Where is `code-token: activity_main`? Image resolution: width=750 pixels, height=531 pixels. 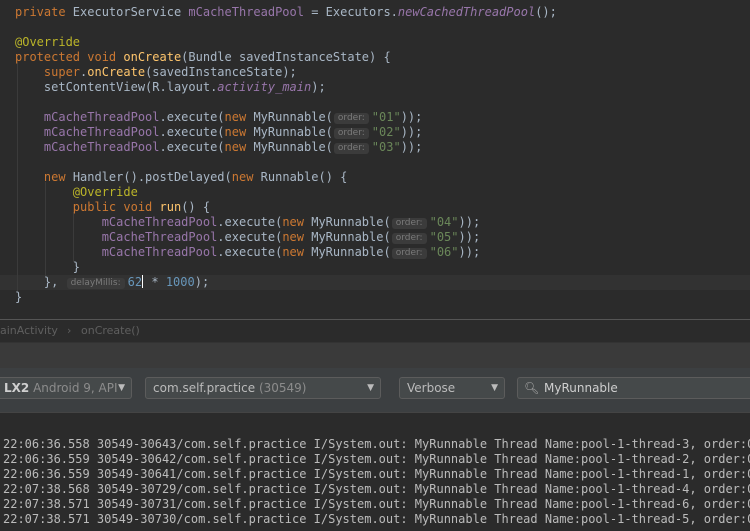
code-token: activity_main is located at coordinates (264, 87).